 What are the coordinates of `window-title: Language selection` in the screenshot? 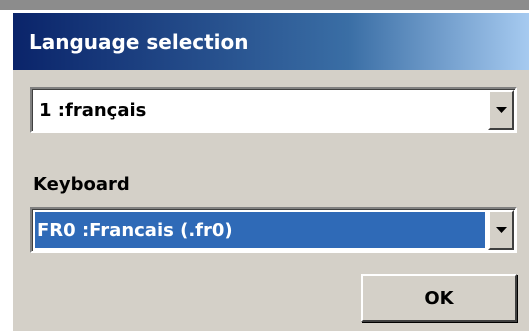 It's located at (139, 42).